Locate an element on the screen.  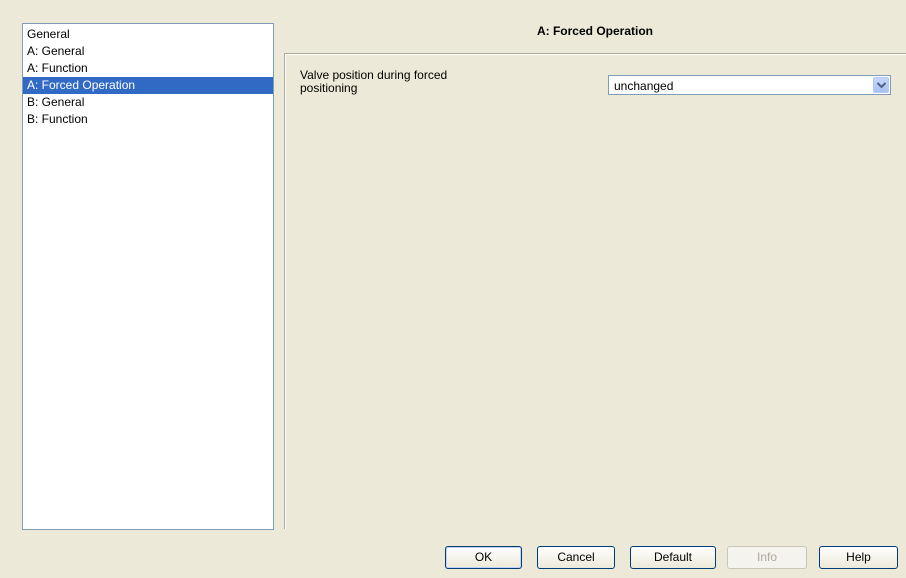
valve-position-select: unchanged is located at coordinates (749, 85).